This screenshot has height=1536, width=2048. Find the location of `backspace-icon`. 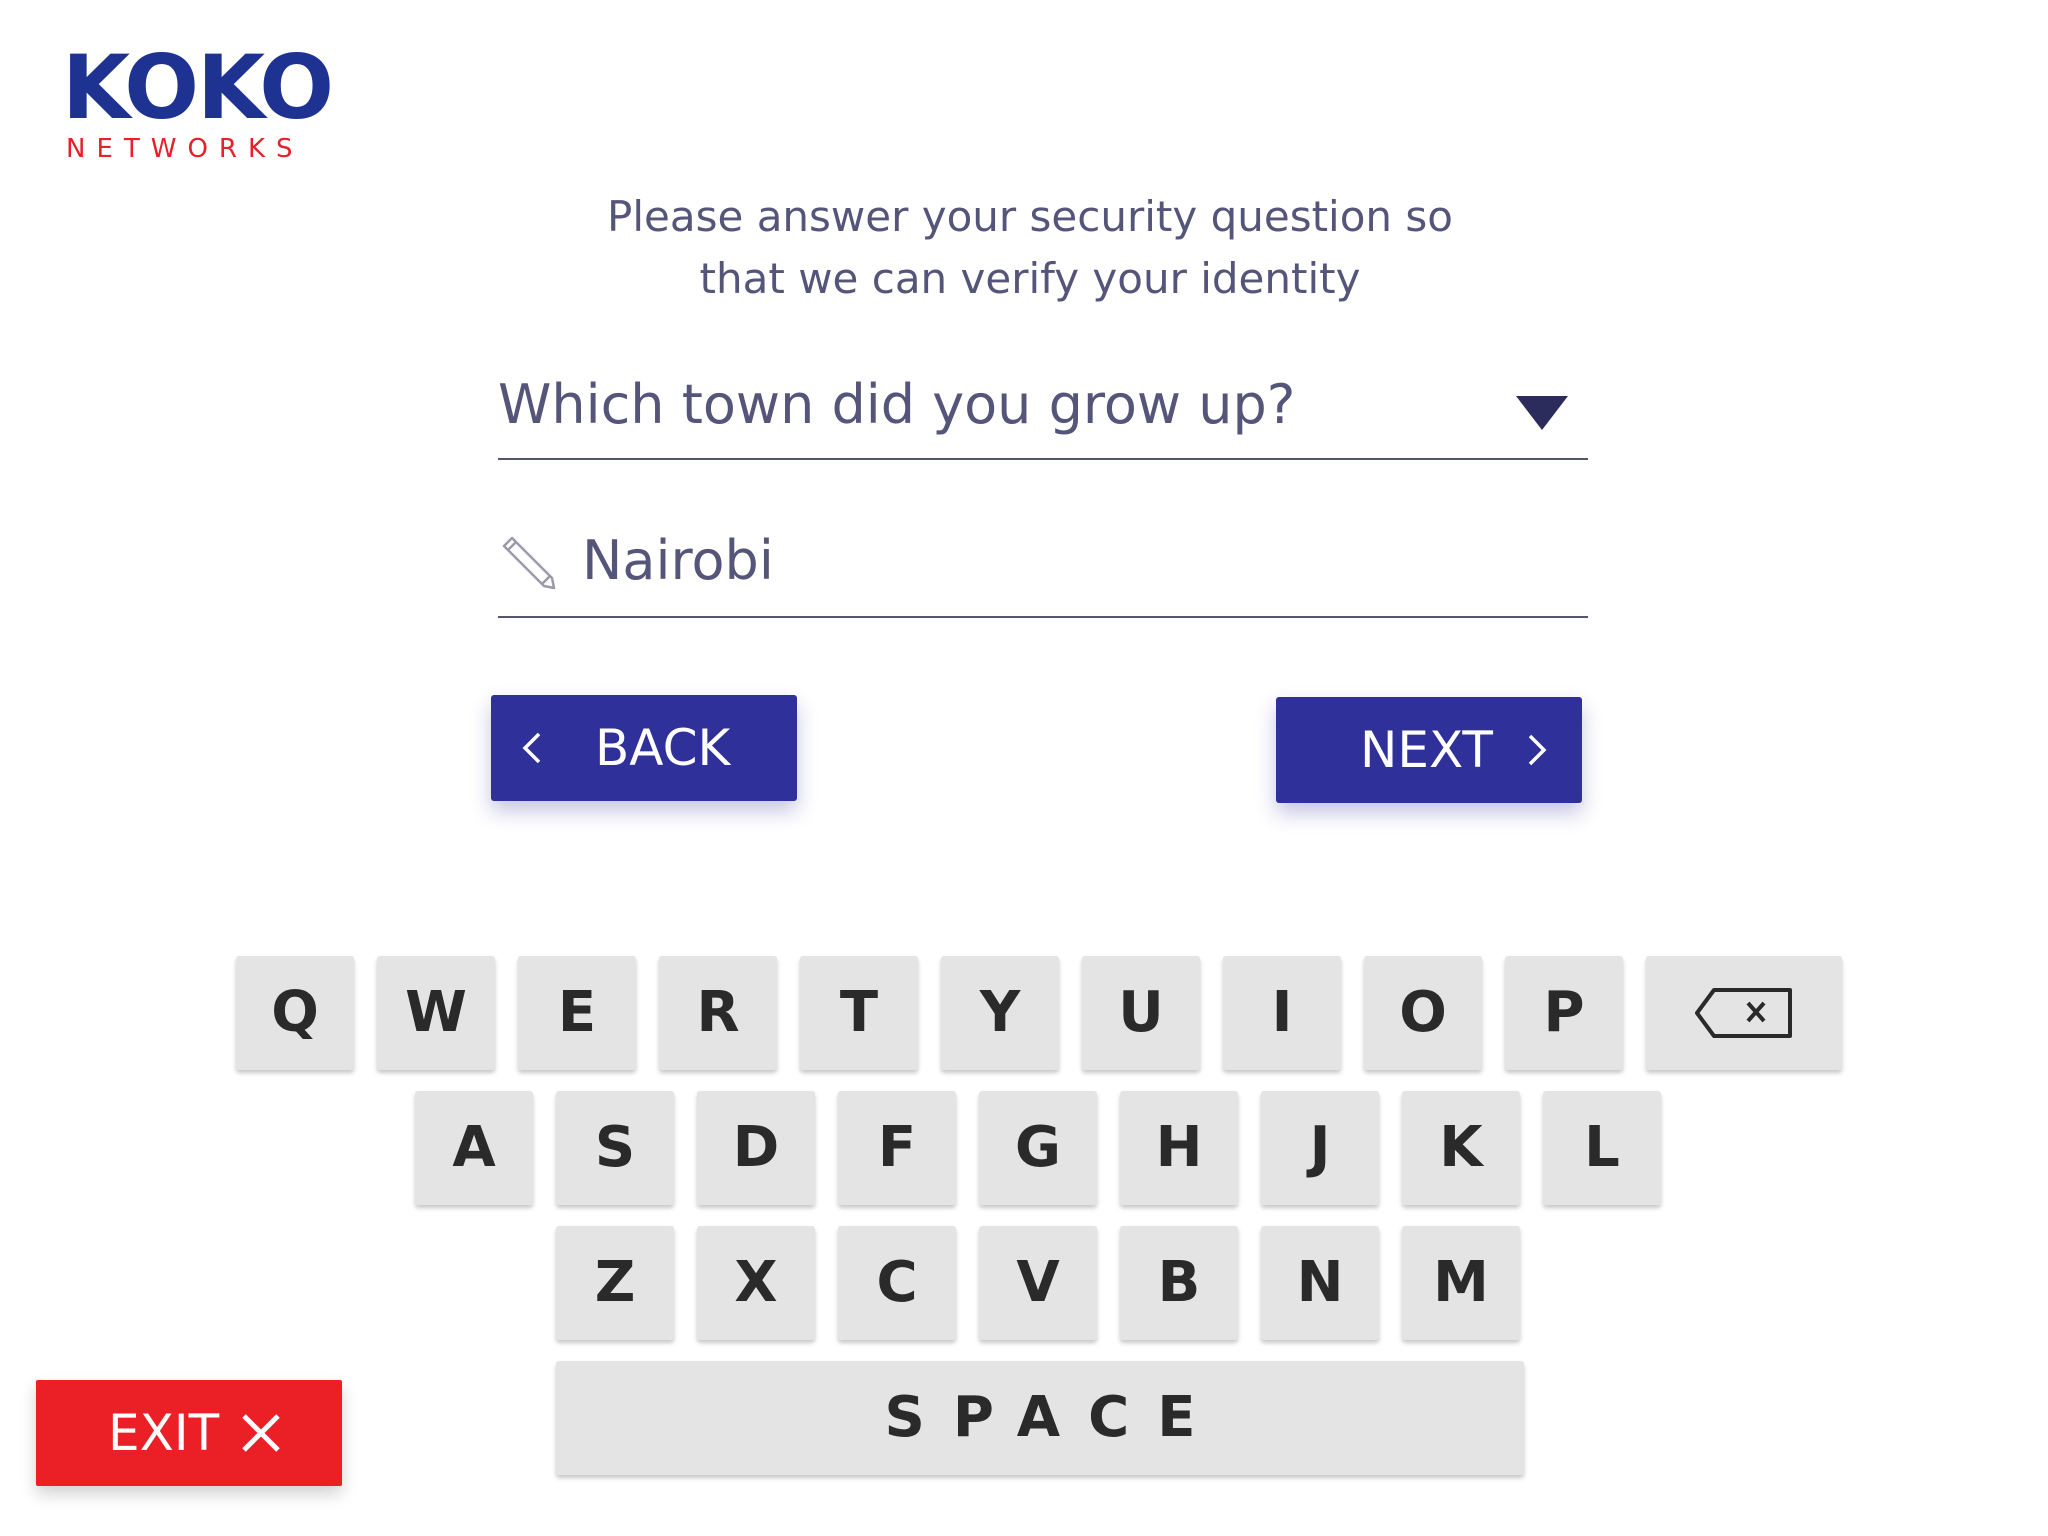

backspace-icon is located at coordinates (1743, 1013).